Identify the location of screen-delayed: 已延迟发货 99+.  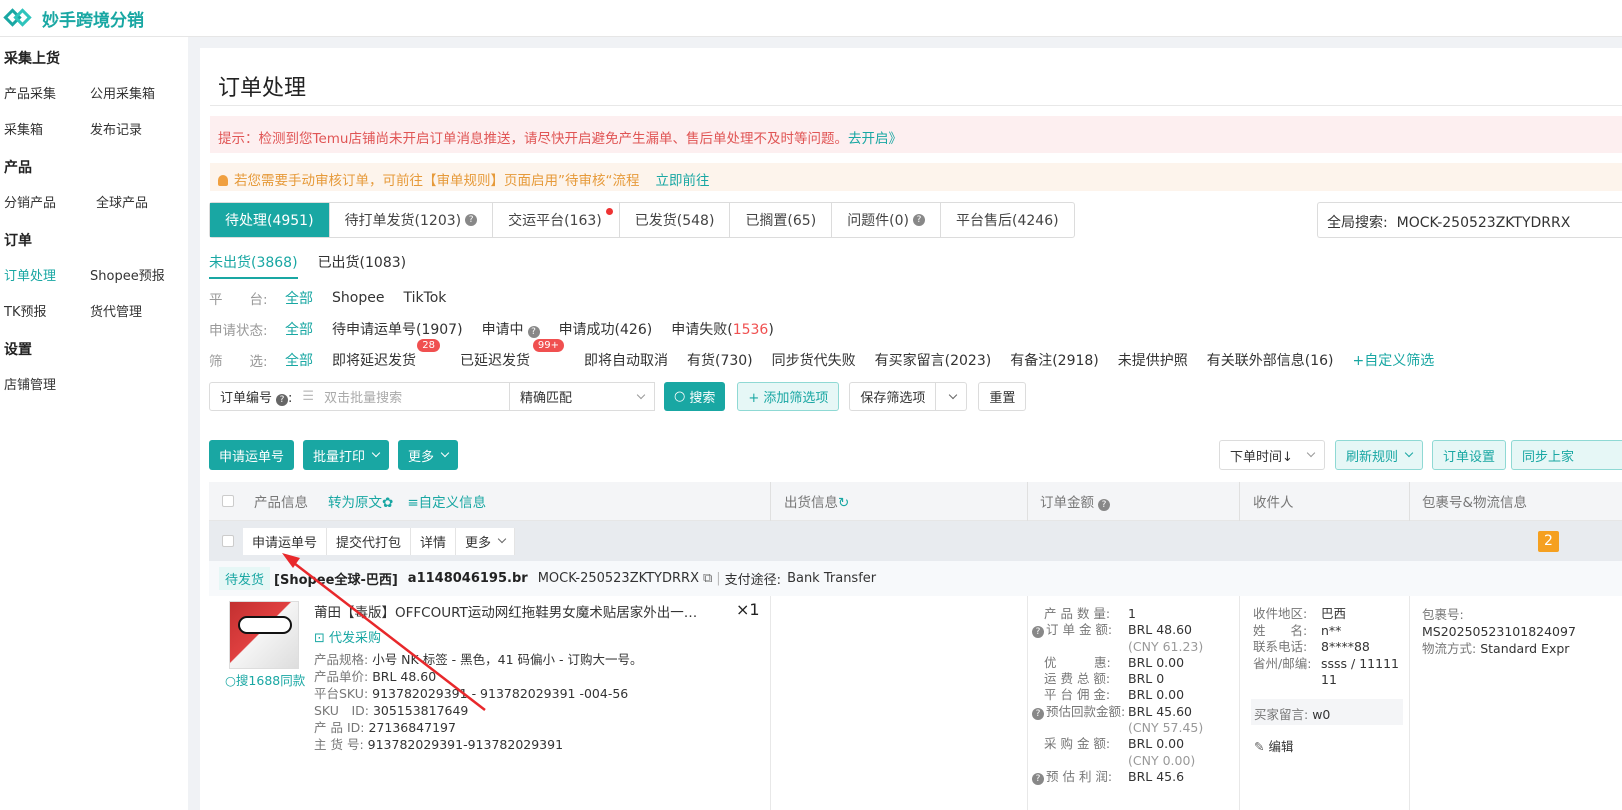
(512, 354).